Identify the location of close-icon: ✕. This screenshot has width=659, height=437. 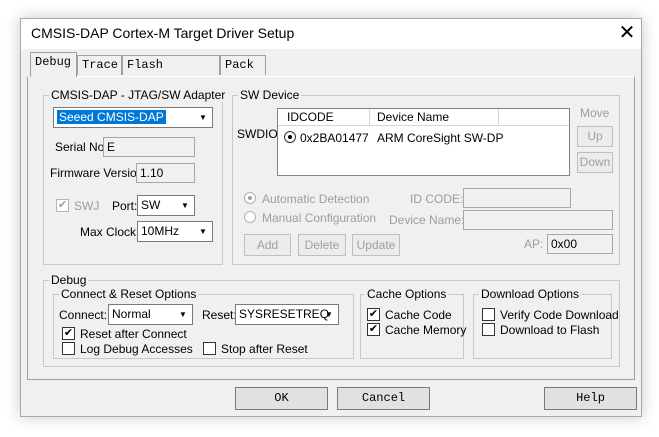
(627, 33).